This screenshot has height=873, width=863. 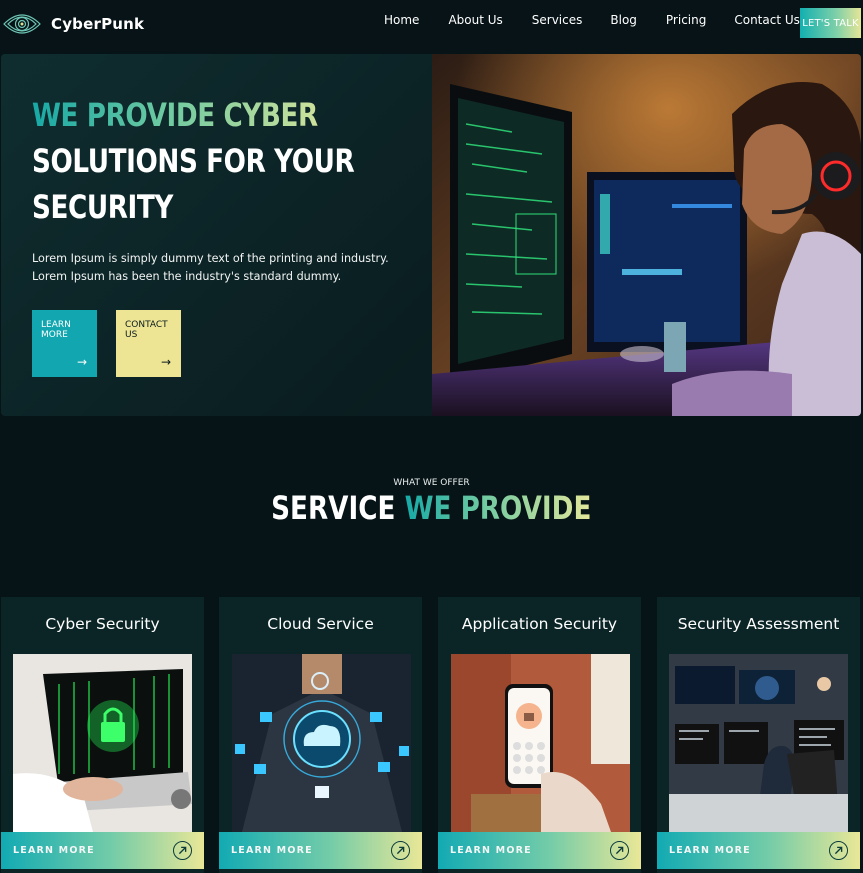 I want to click on hero-heading-line3: SECURITY, so click(x=102, y=207).